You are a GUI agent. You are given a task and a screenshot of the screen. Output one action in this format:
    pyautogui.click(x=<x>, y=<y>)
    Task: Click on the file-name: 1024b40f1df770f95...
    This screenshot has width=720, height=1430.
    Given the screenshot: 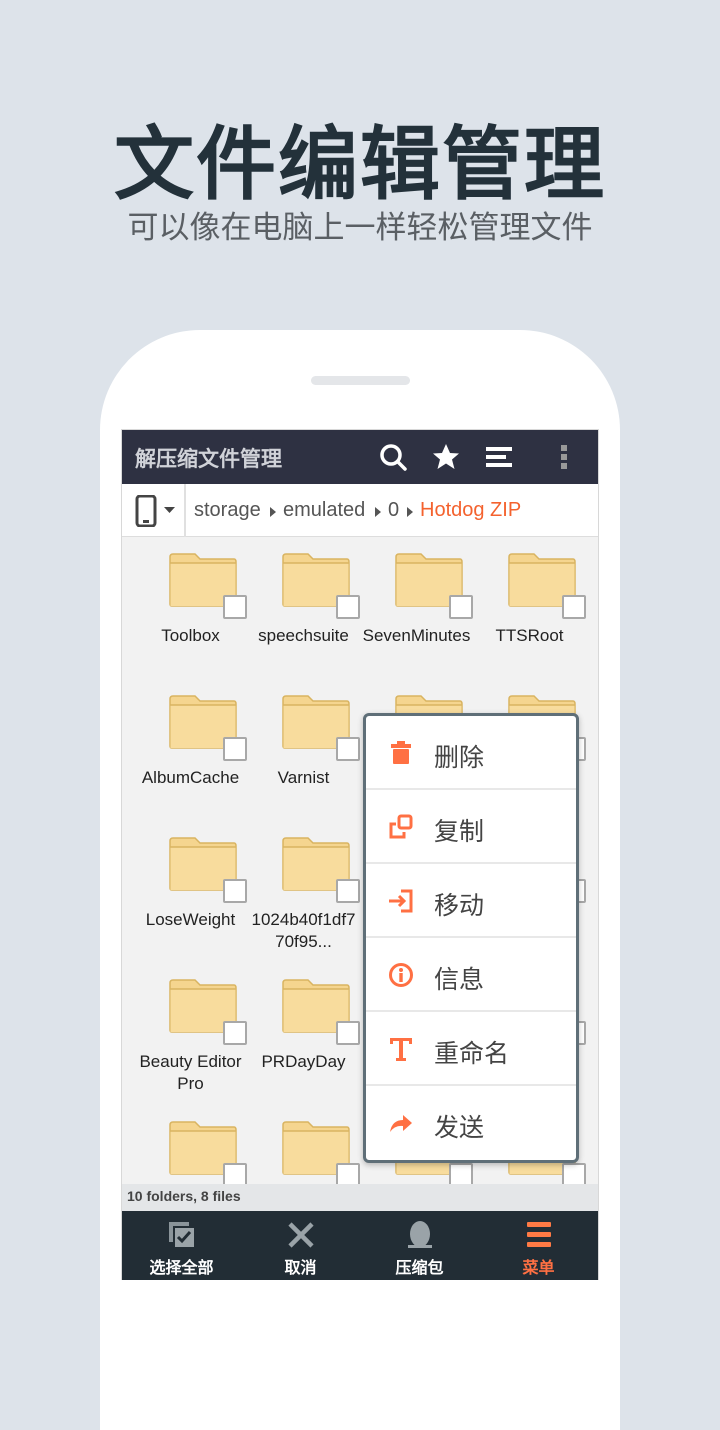 What is the action you would take?
    pyautogui.click(x=303, y=930)
    